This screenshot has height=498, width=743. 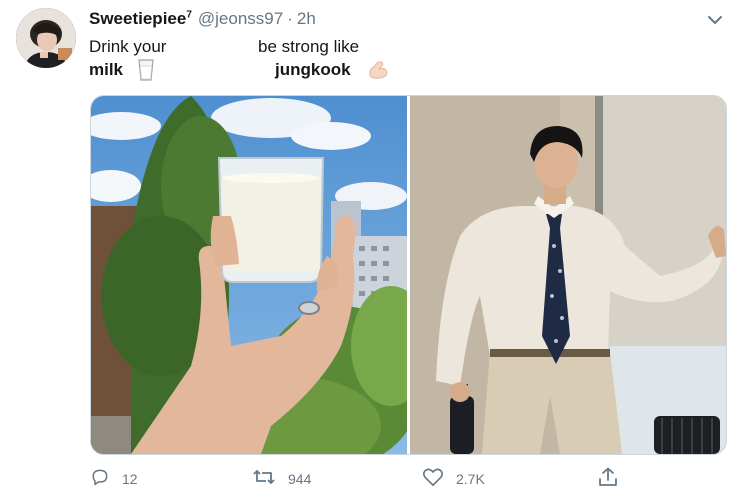 I want to click on tweet-actions: 12 944 2.7K, so click(x=371, y=479).